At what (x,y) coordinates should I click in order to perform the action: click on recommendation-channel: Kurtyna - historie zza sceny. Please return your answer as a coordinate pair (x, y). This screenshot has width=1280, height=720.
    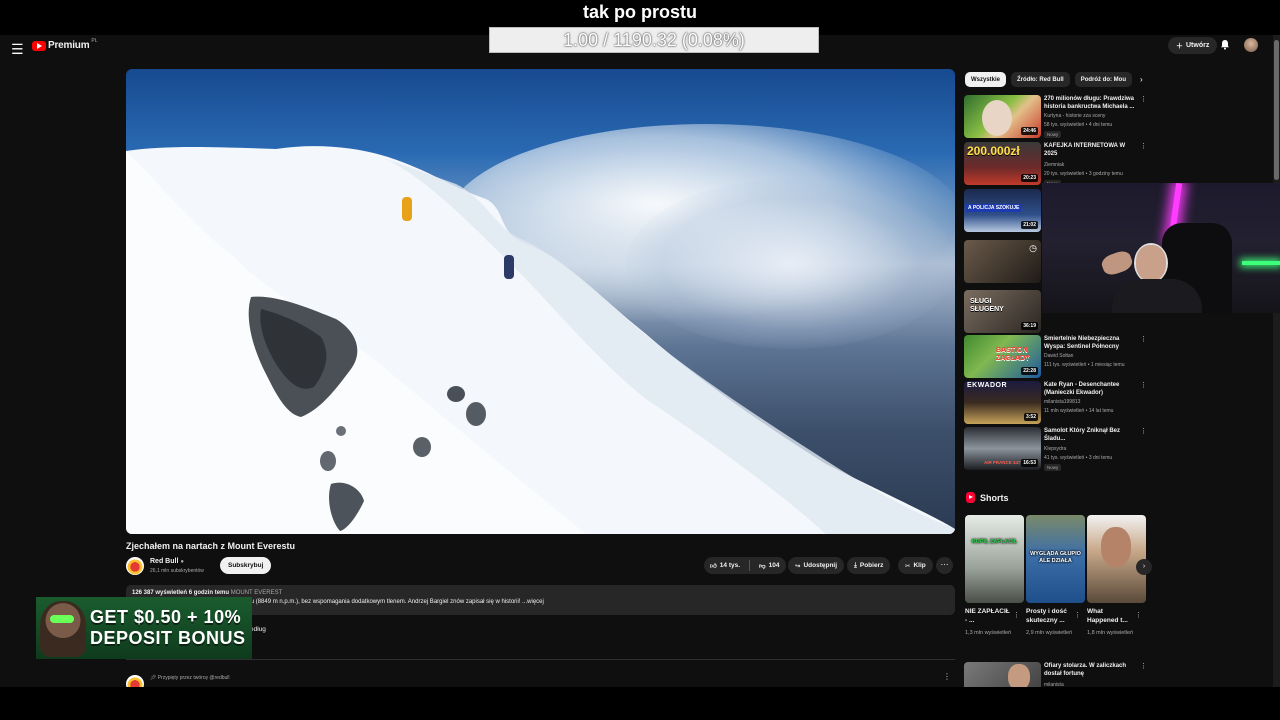
    Looking at the image, I should click on (1074, 116).